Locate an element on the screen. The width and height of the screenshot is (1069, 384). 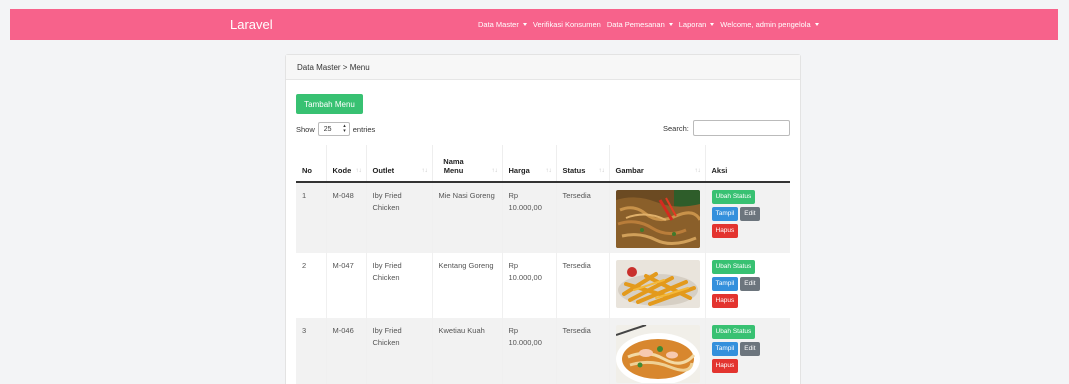
header-label: Nama Menu is located at coordinates (453, 166).